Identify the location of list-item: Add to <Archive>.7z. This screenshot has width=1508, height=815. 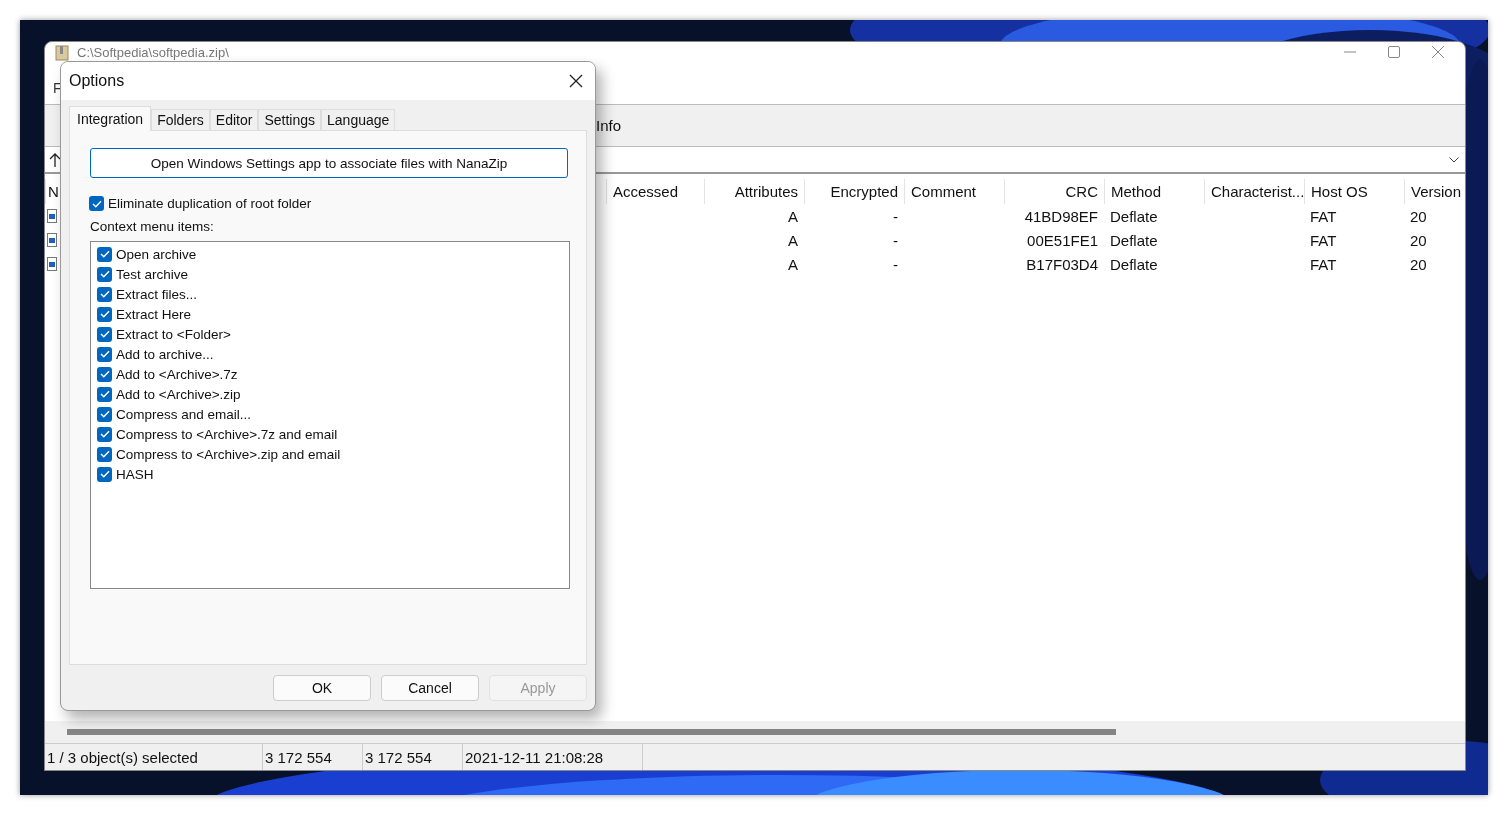
(177, 374).